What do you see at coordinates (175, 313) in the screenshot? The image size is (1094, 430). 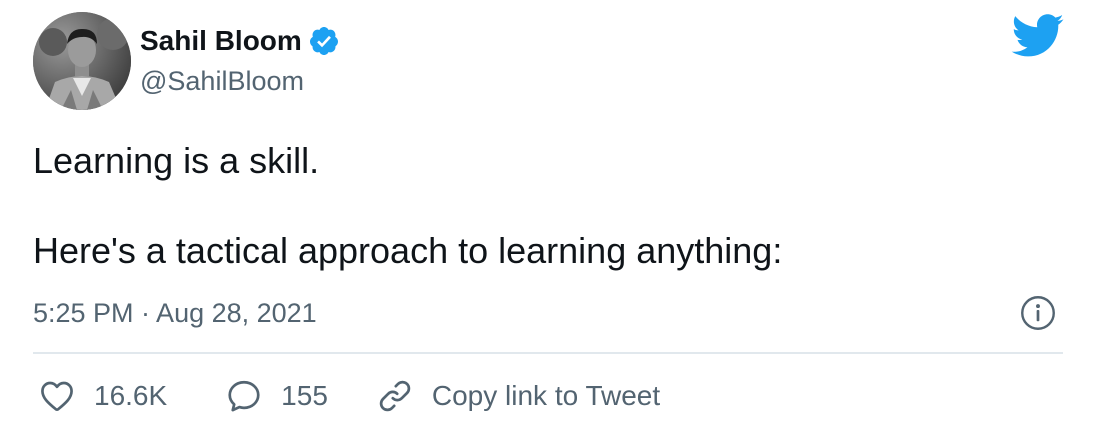 I see `tweet-timestamp: 5:25 PM · Aug 28, 2021` at bounding box center [175, 313].